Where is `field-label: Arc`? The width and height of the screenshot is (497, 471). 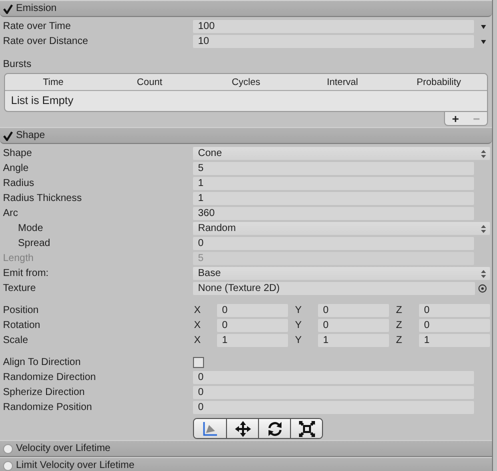
field-label: Arc is located at coordinates (10, 213).